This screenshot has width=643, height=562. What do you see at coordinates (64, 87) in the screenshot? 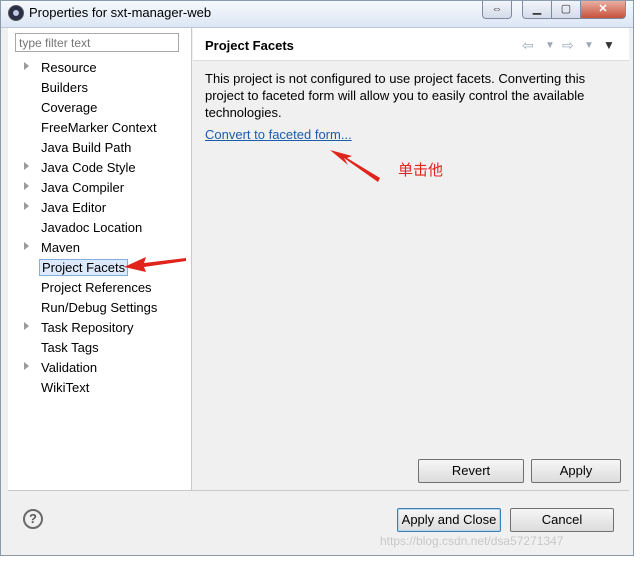
I see `tree-item-label: Builders` at bounding box center [64, 87].